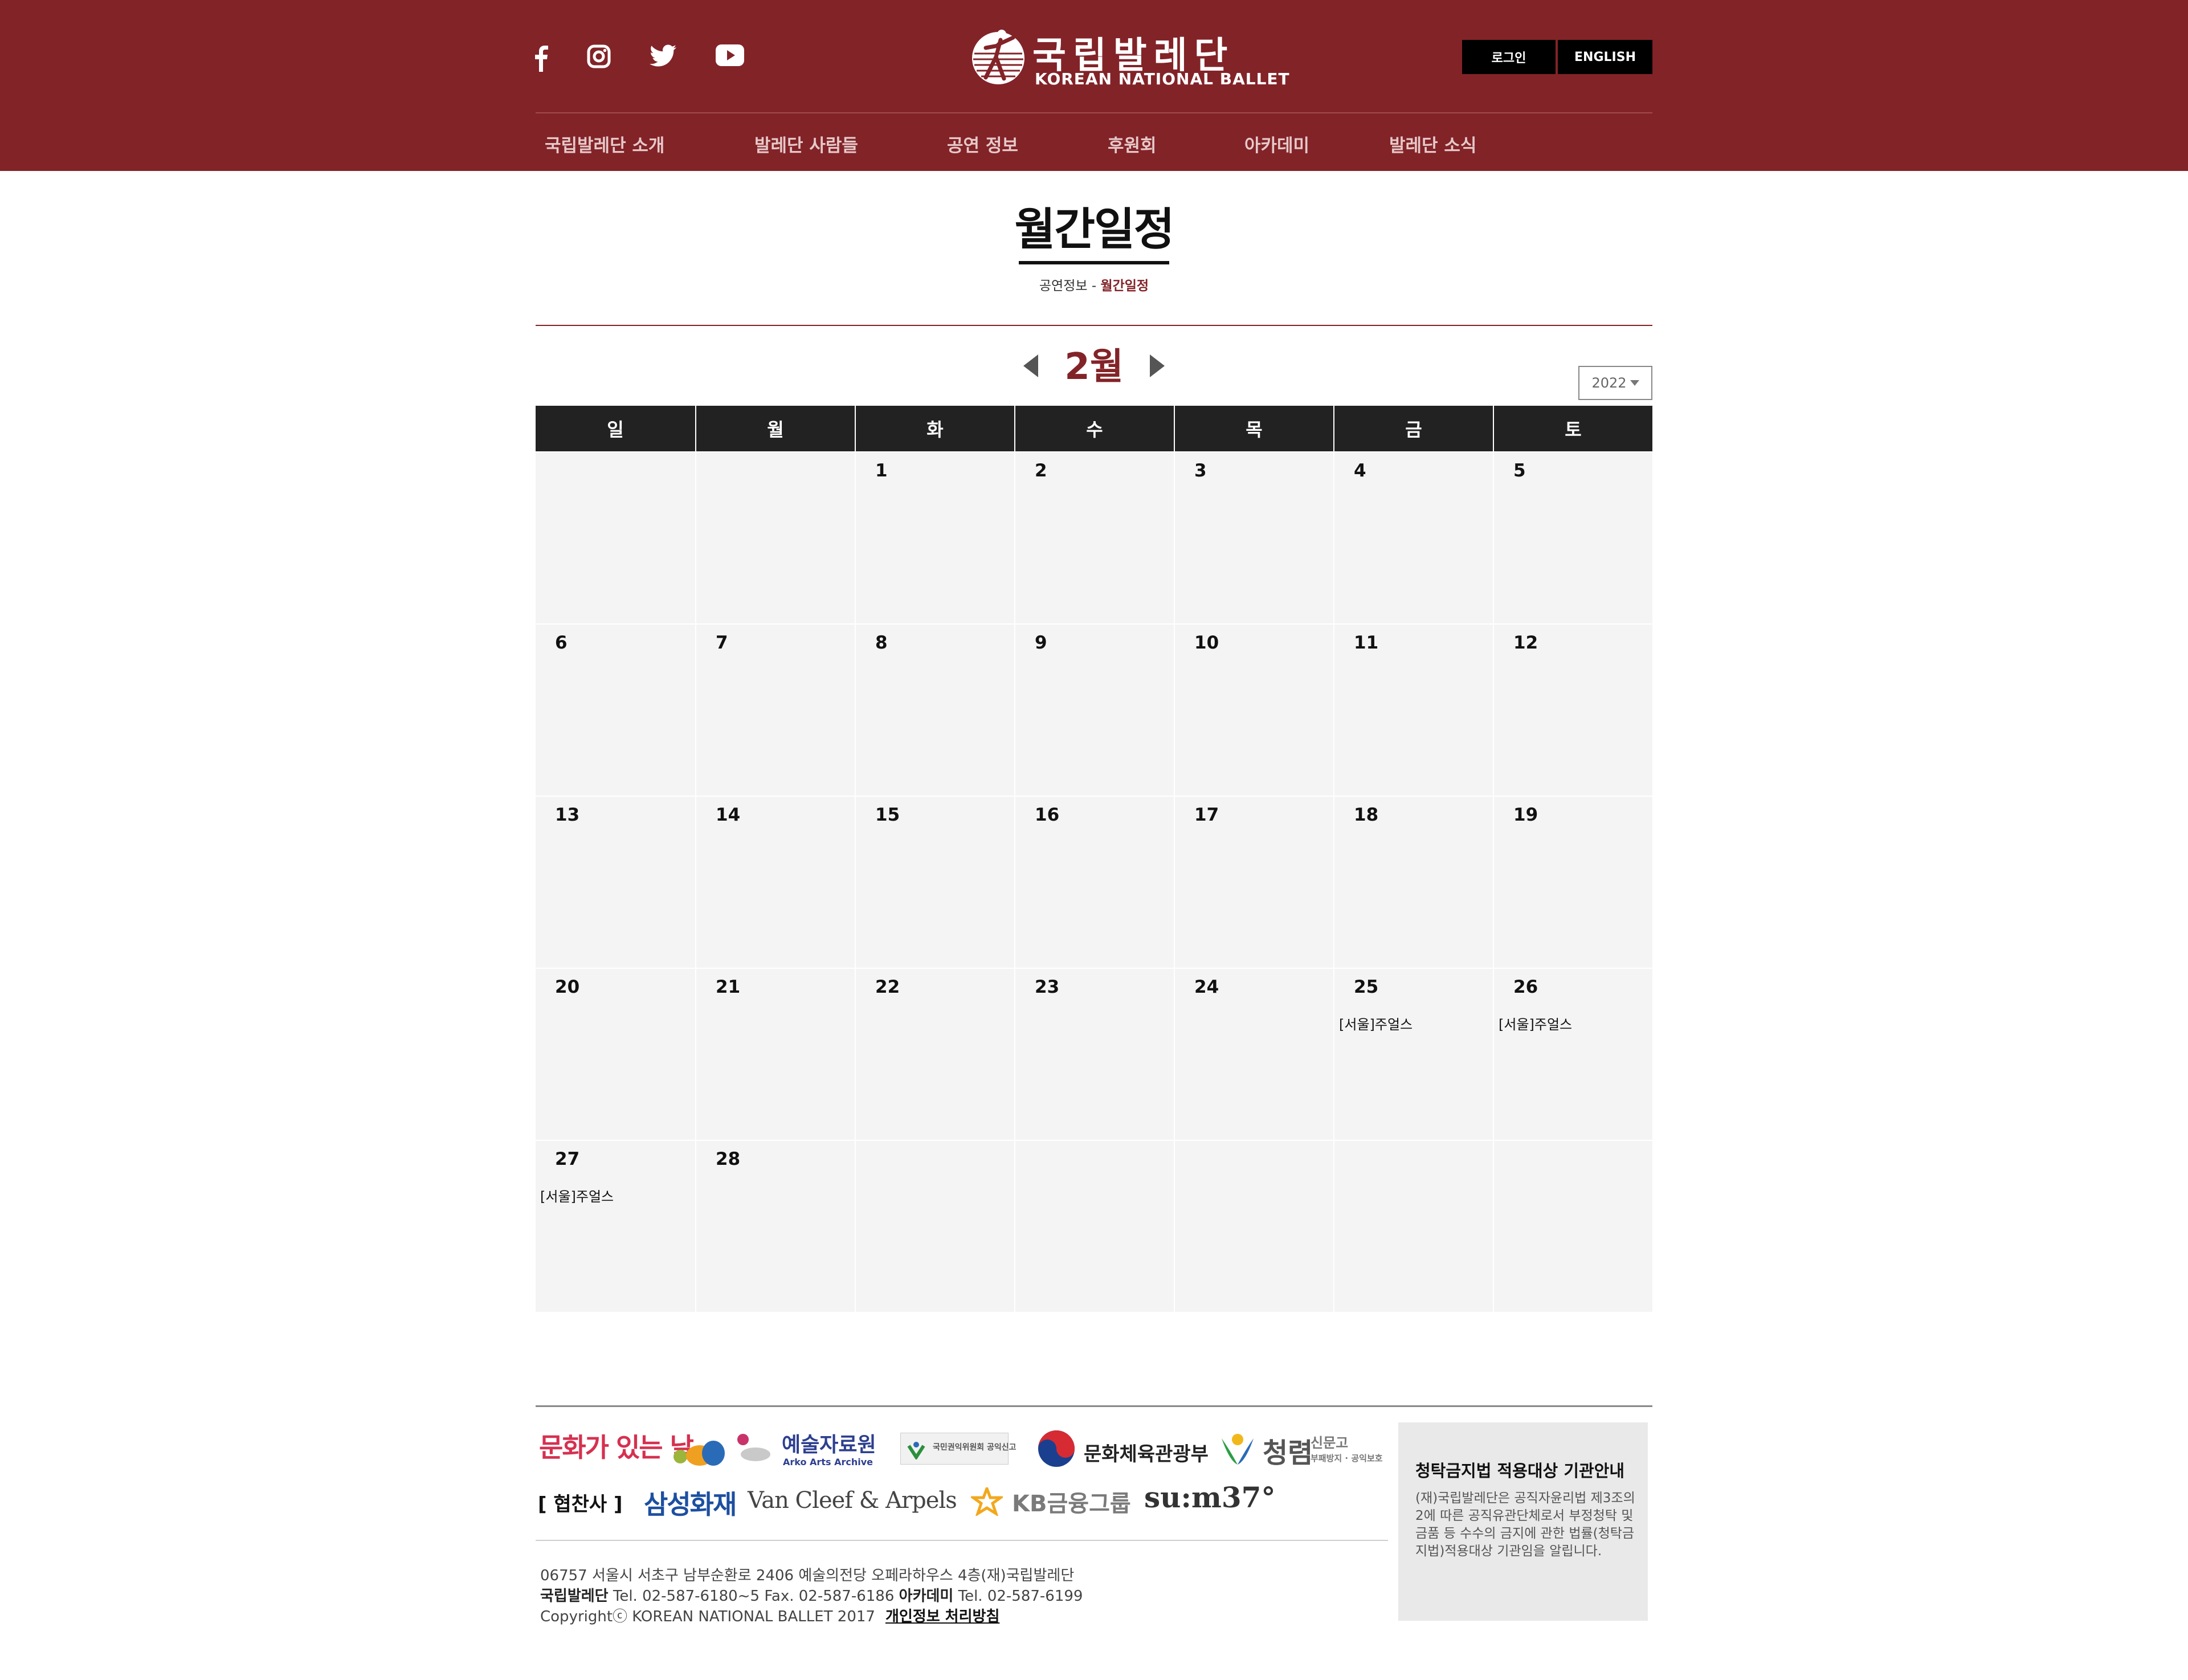 Image resolution: width=2188 pixels, height=1680 pixels. What do you see at coordinates (775, 882) in the screenshot?
I see `calendar-day-cell: 14` at bounding box center [775, 882].